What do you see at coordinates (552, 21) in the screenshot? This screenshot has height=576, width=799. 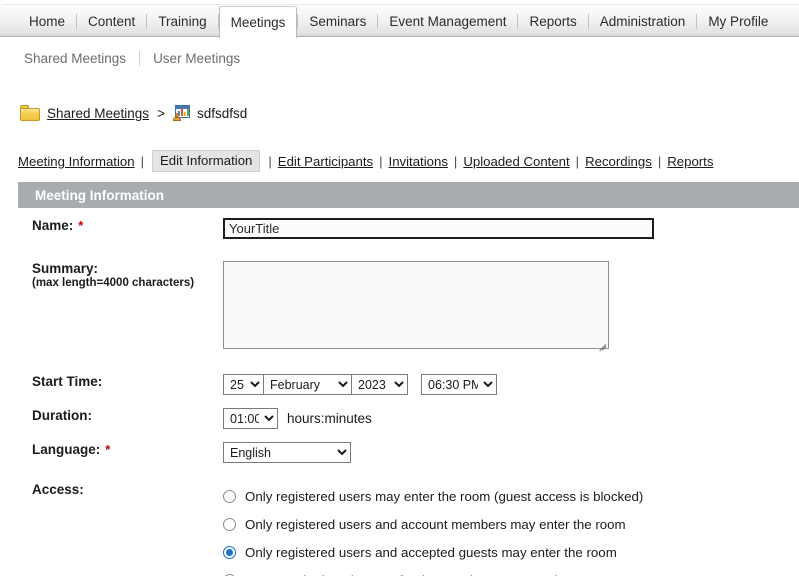 I see `main-tab-reports: Reports` at bounding box center [552, 21].